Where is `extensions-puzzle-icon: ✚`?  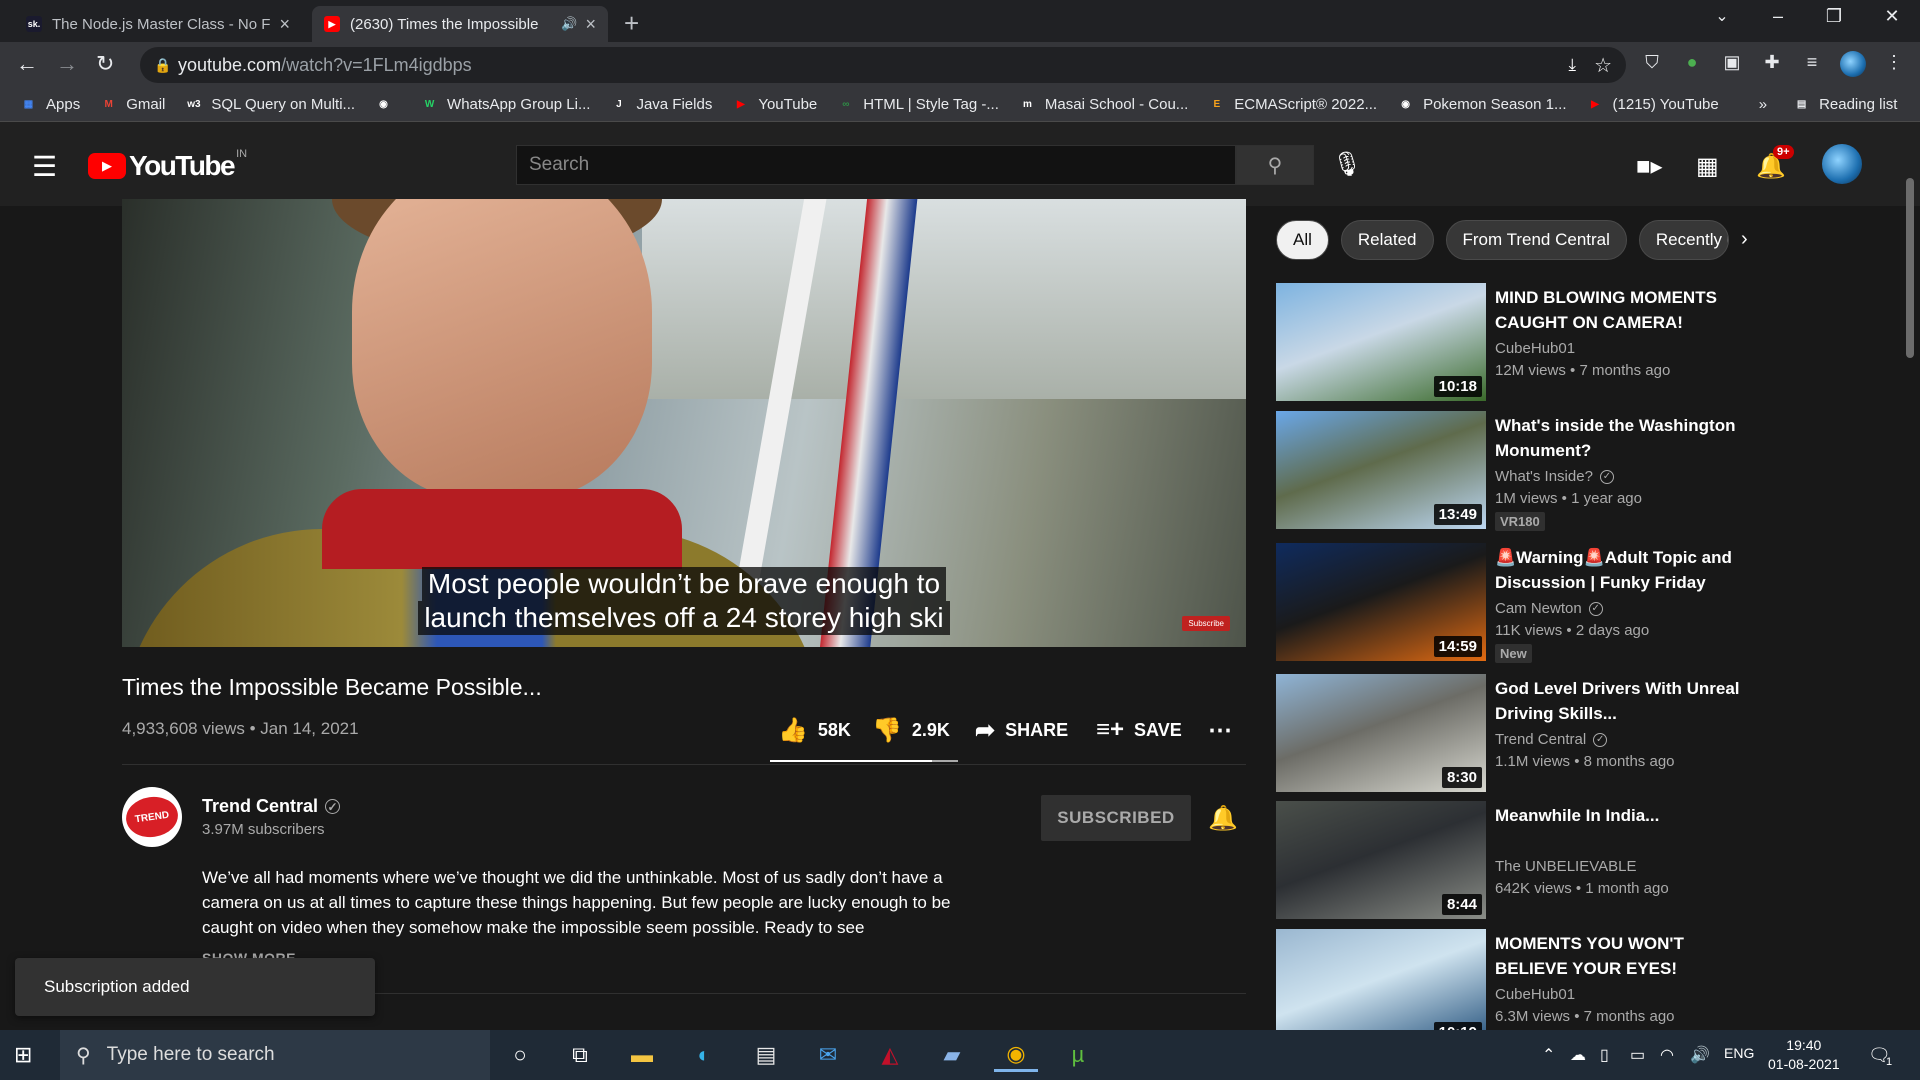 extensions-puzzle-icon: ✚ is located at coordinates (1772, 62).